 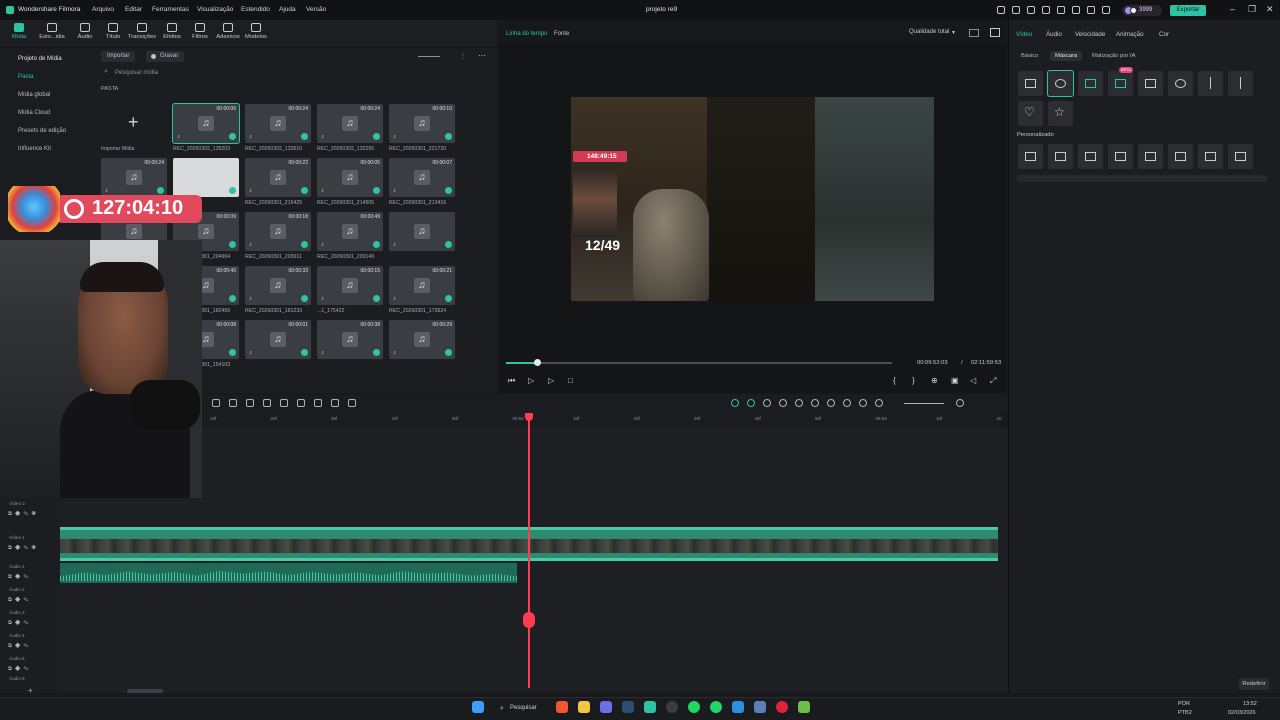 What do you see at coordinates (1091, 10) in the screenshot?
I see `save-icon` at bounding box center [1091, 10].